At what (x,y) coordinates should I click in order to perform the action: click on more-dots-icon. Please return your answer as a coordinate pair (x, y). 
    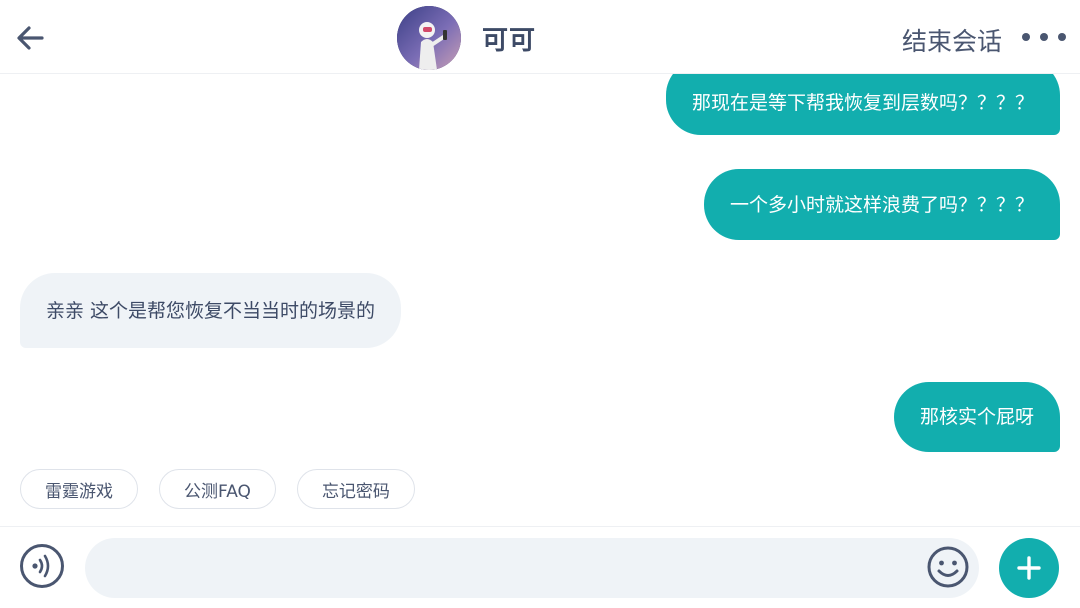
    Looking at the image, I should click on (1044, 37).